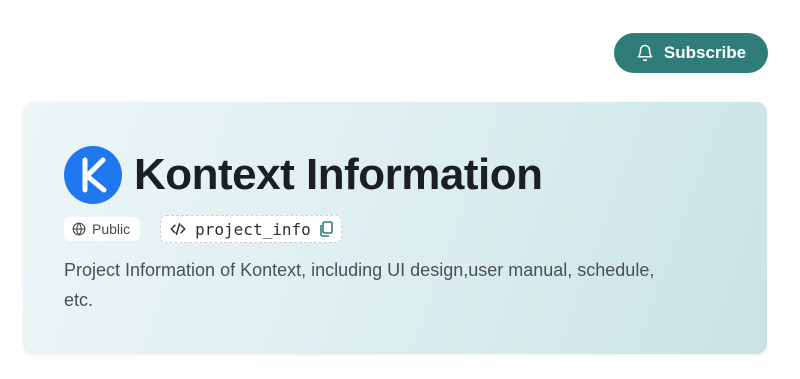  I want to click on subscribe-label: Subscribe, so click(705, 52).